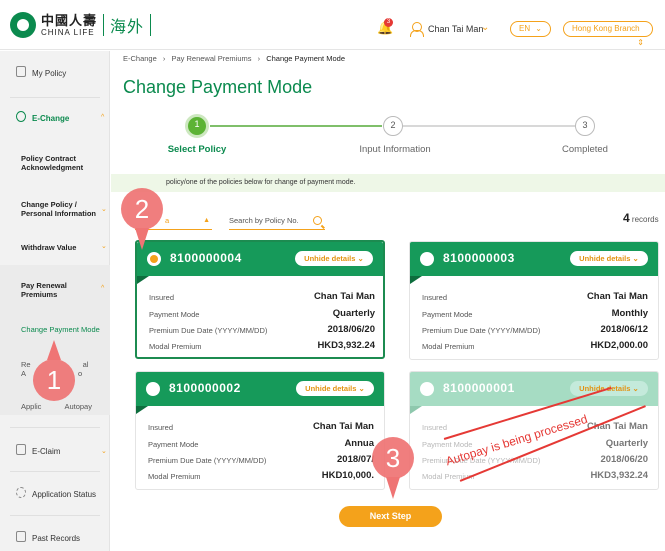 Image resolution: width=665 pixels, height=551 pixels. I want to click on next-step-button: Next Step, so click(390, 516).